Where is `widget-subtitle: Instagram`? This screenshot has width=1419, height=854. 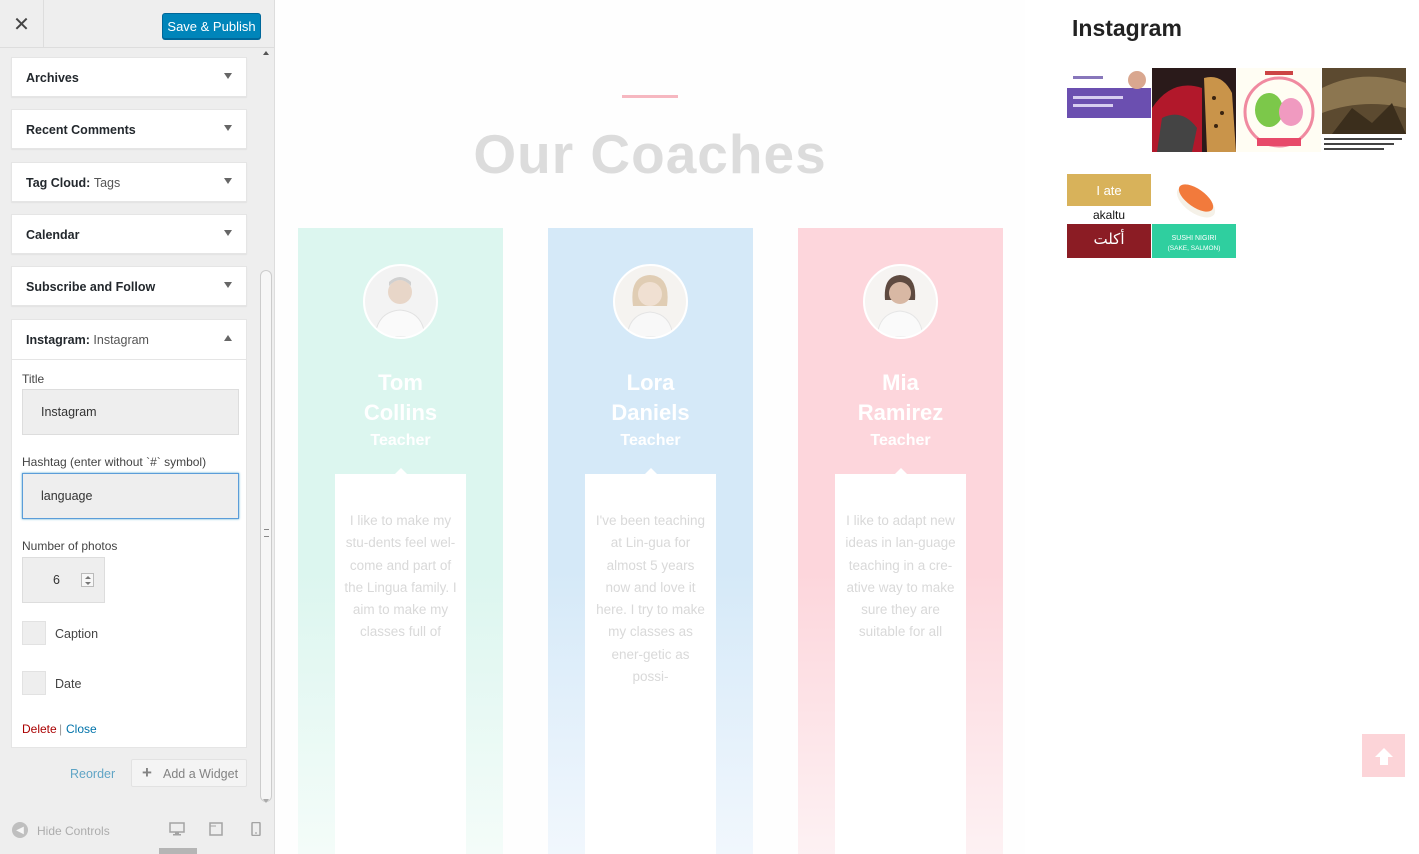
widget-subtitle: Instagram is located at coordinates (121, 340).